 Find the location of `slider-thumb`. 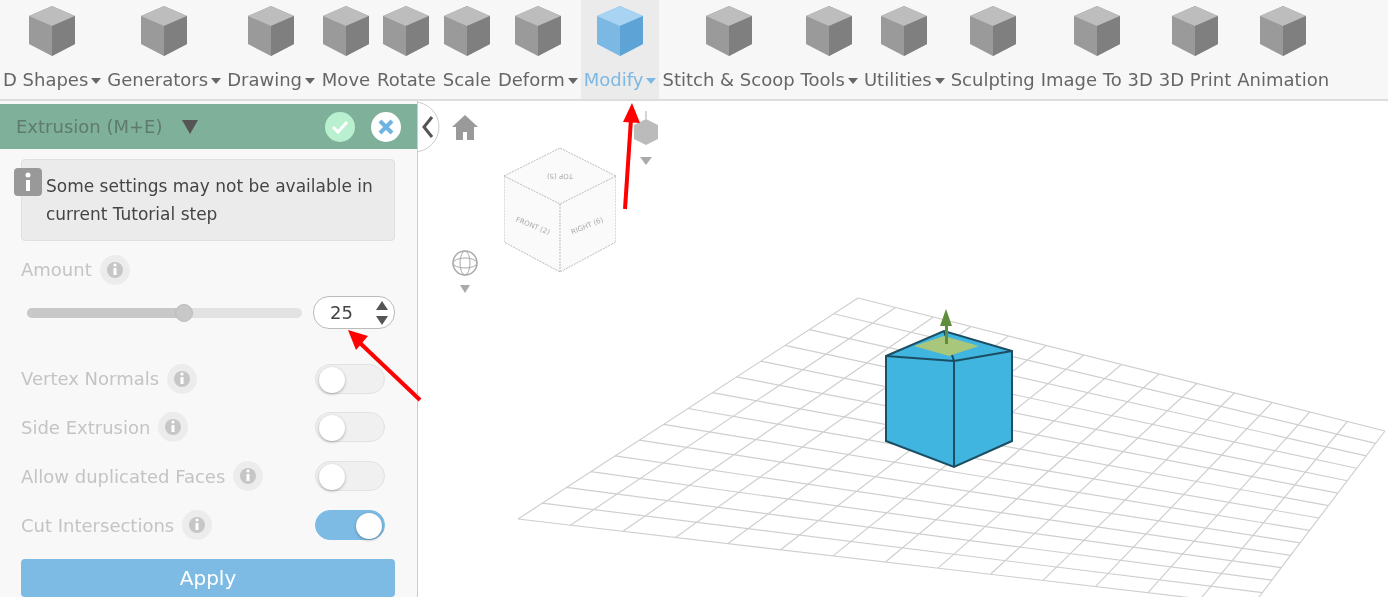

slider-thumb is located at coordinates (183, 312).